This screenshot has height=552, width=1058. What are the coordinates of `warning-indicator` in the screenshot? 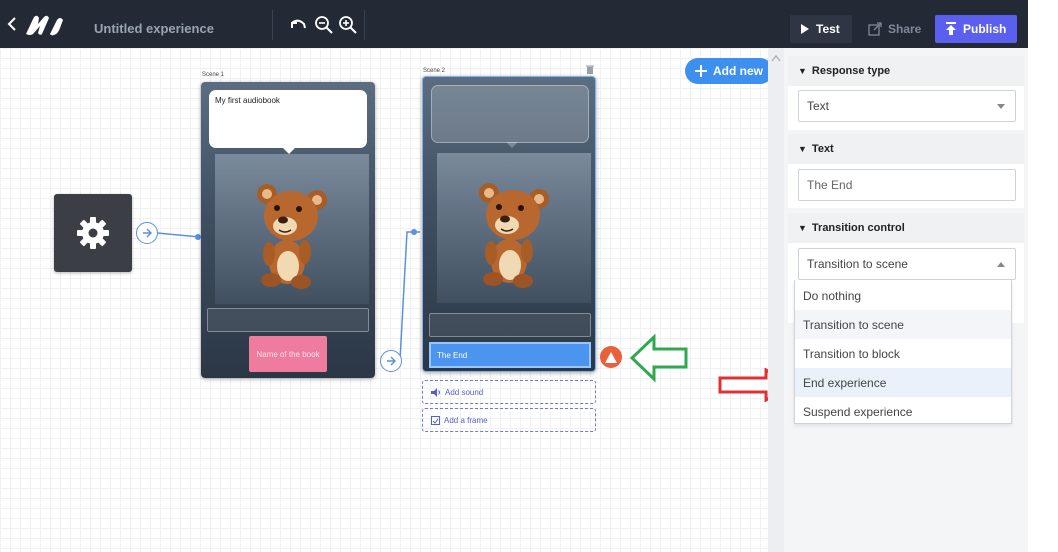 It's located at (611, 357).